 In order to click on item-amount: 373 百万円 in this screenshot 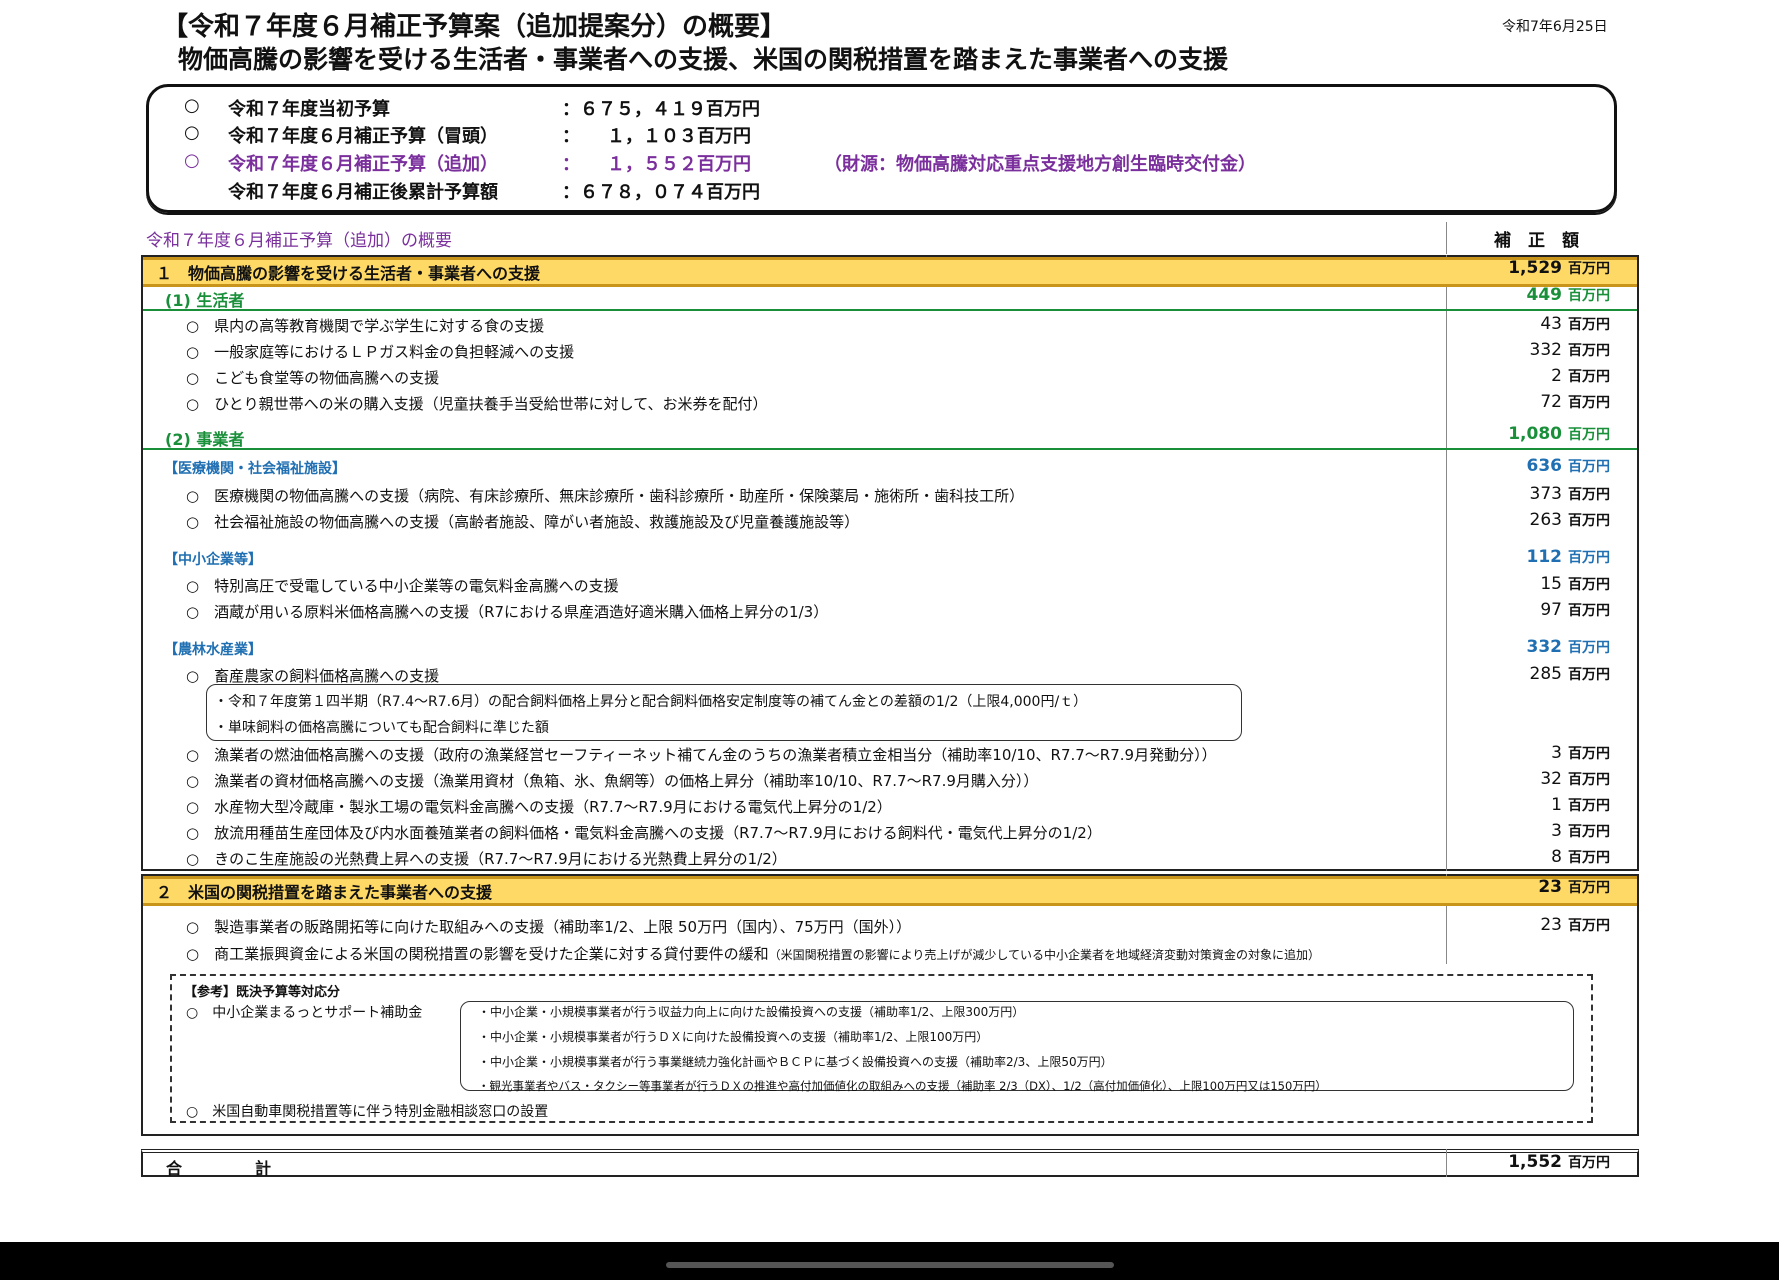, I will do `click(1569, 494)`.